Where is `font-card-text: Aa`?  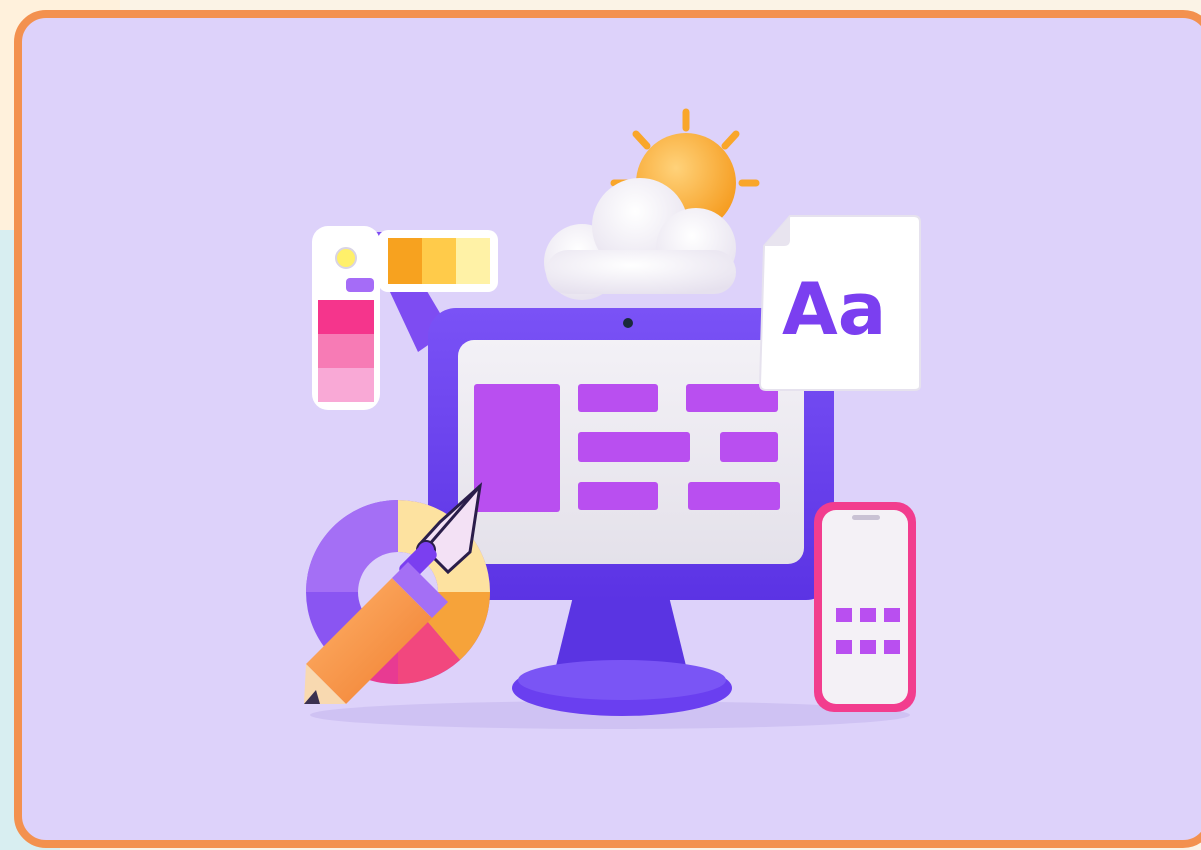
font-card-text: Aa is located at coordinates (834, 309).